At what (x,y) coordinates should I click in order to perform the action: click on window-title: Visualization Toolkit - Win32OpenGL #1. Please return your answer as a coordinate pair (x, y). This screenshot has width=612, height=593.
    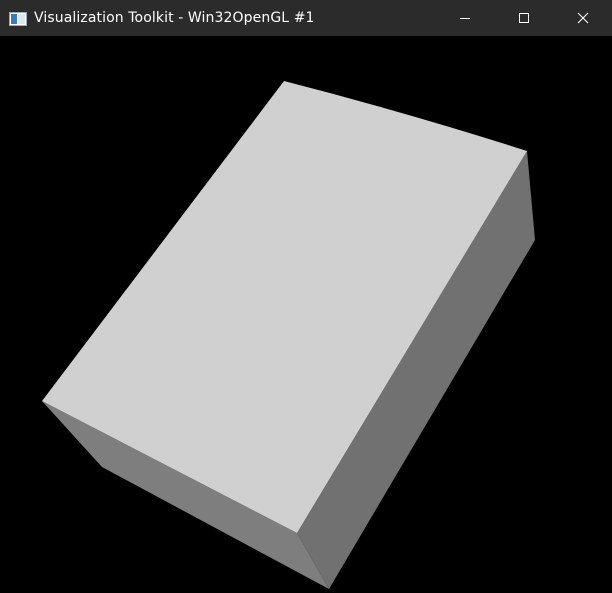
    Looking at the image, I should click on (174, 18).